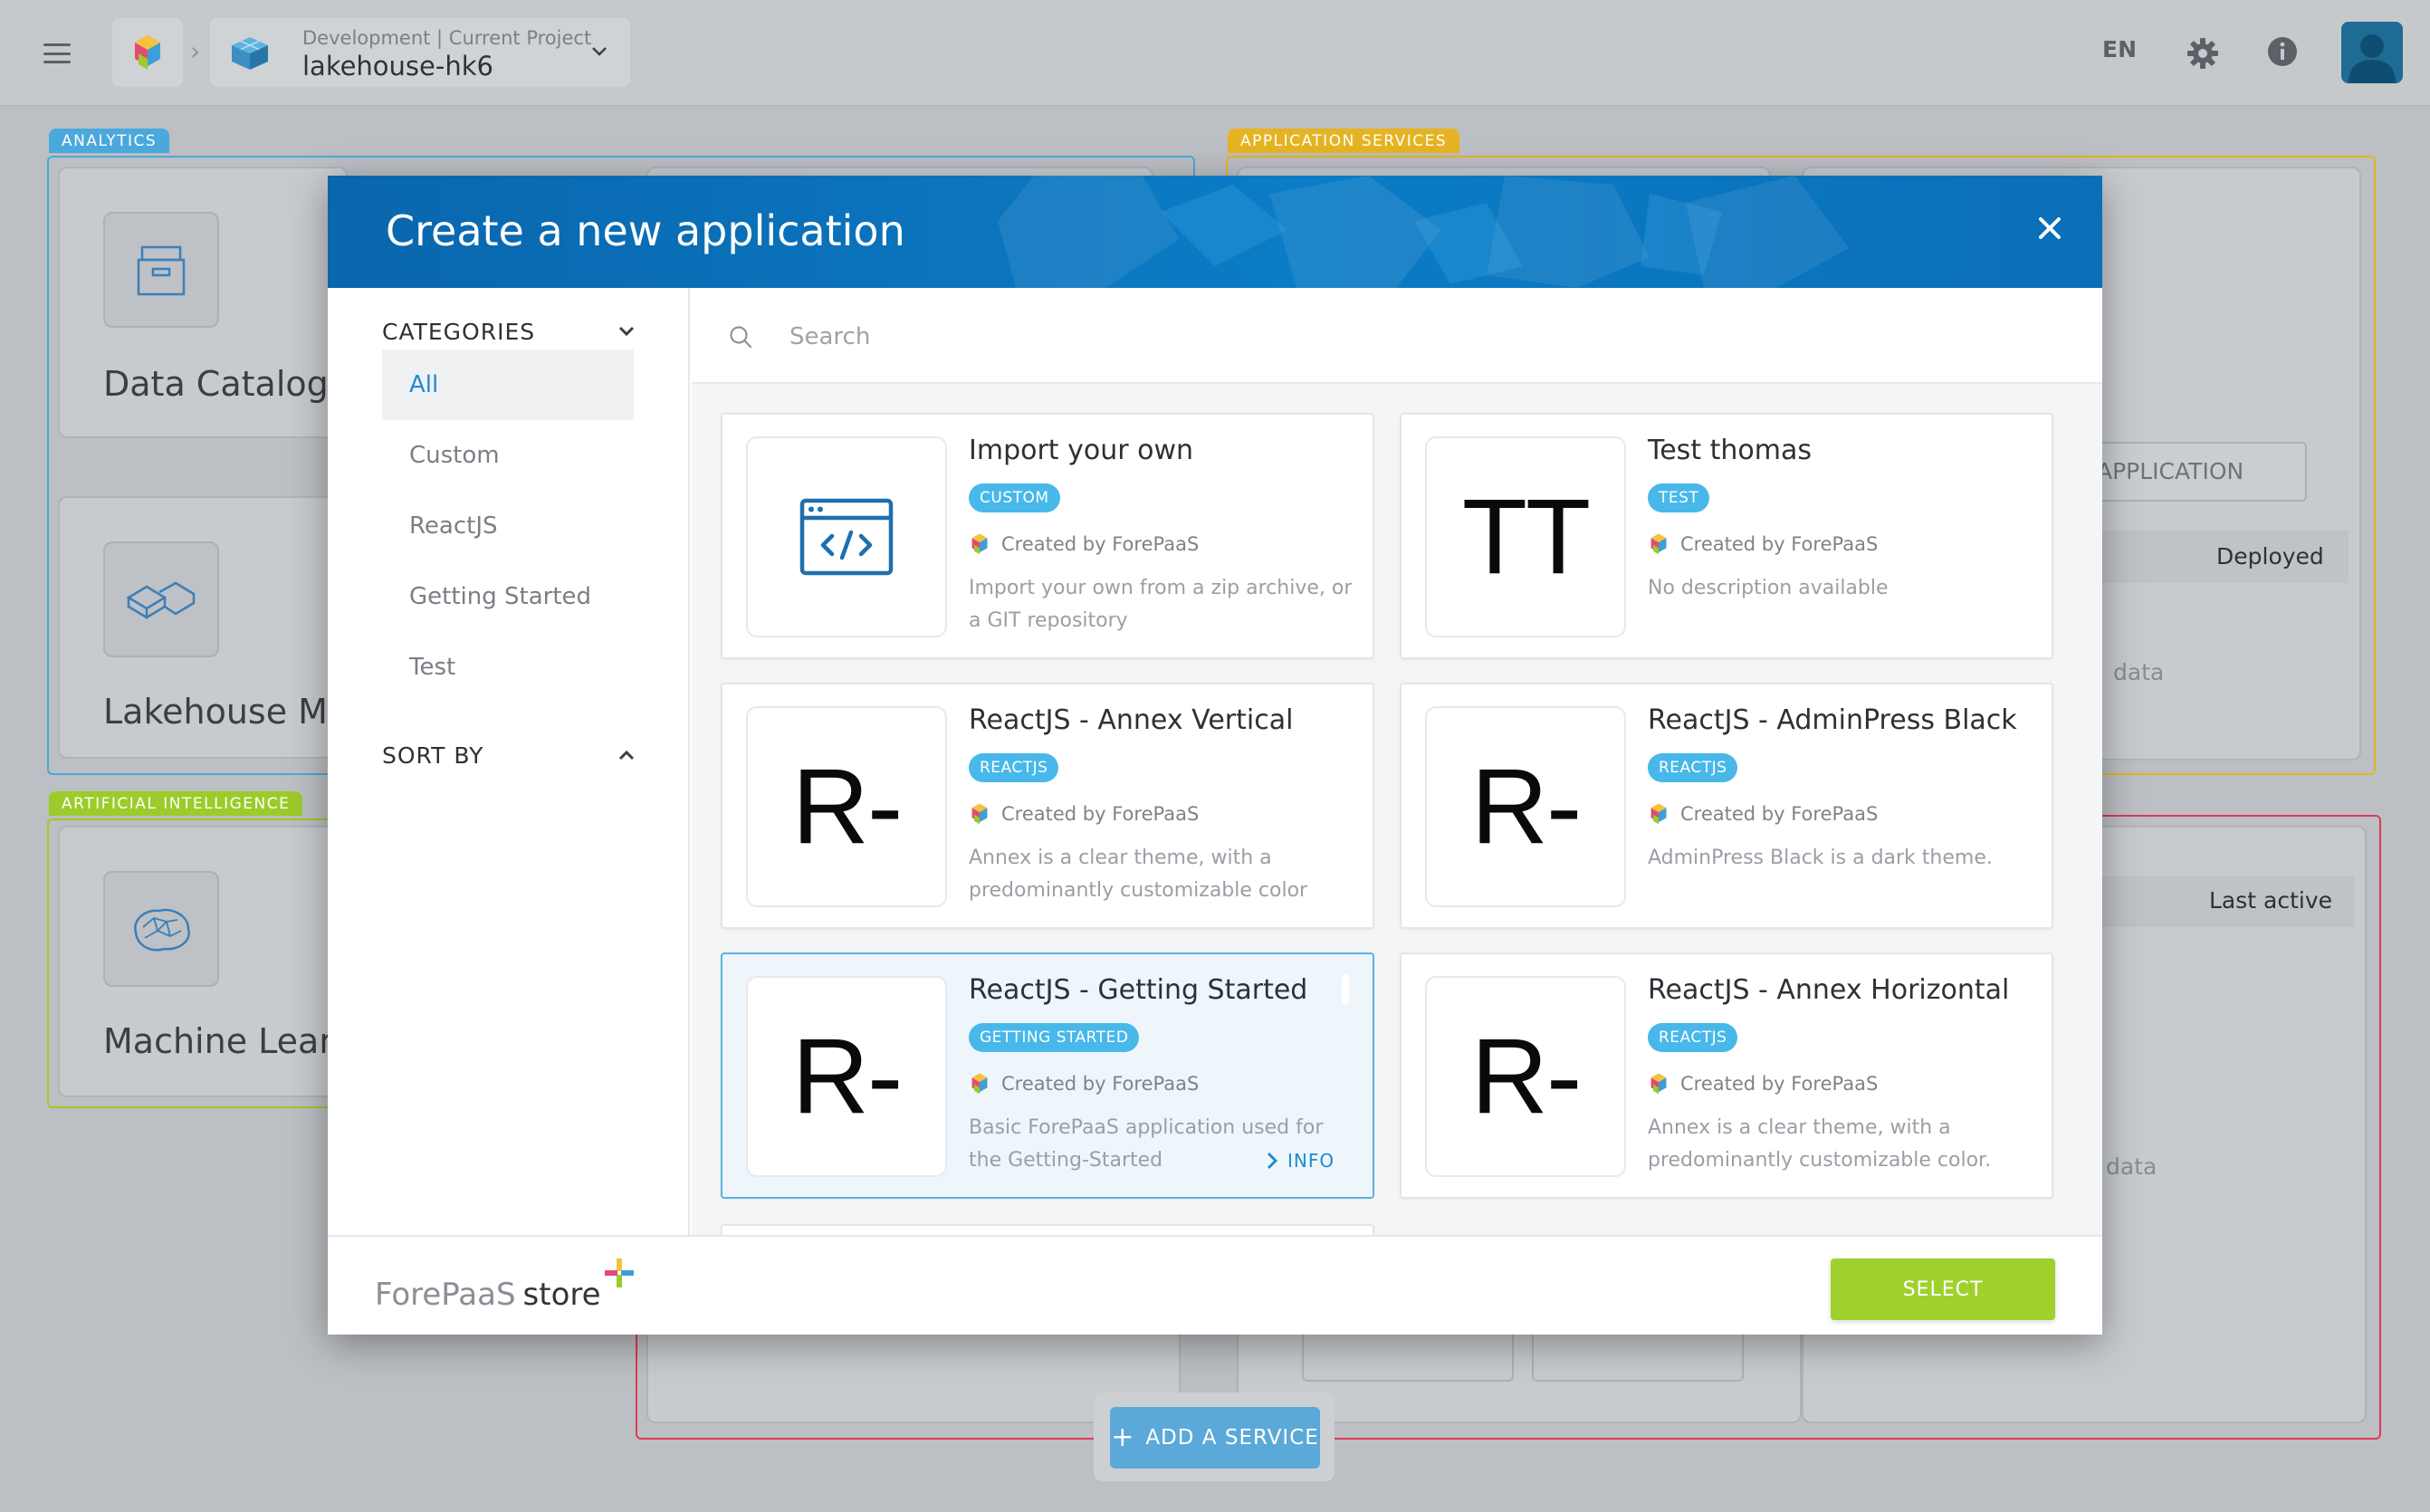 The height and width of the screenshot is (1512, 2430). I want to click on store-word: store, so click(561, 1295).